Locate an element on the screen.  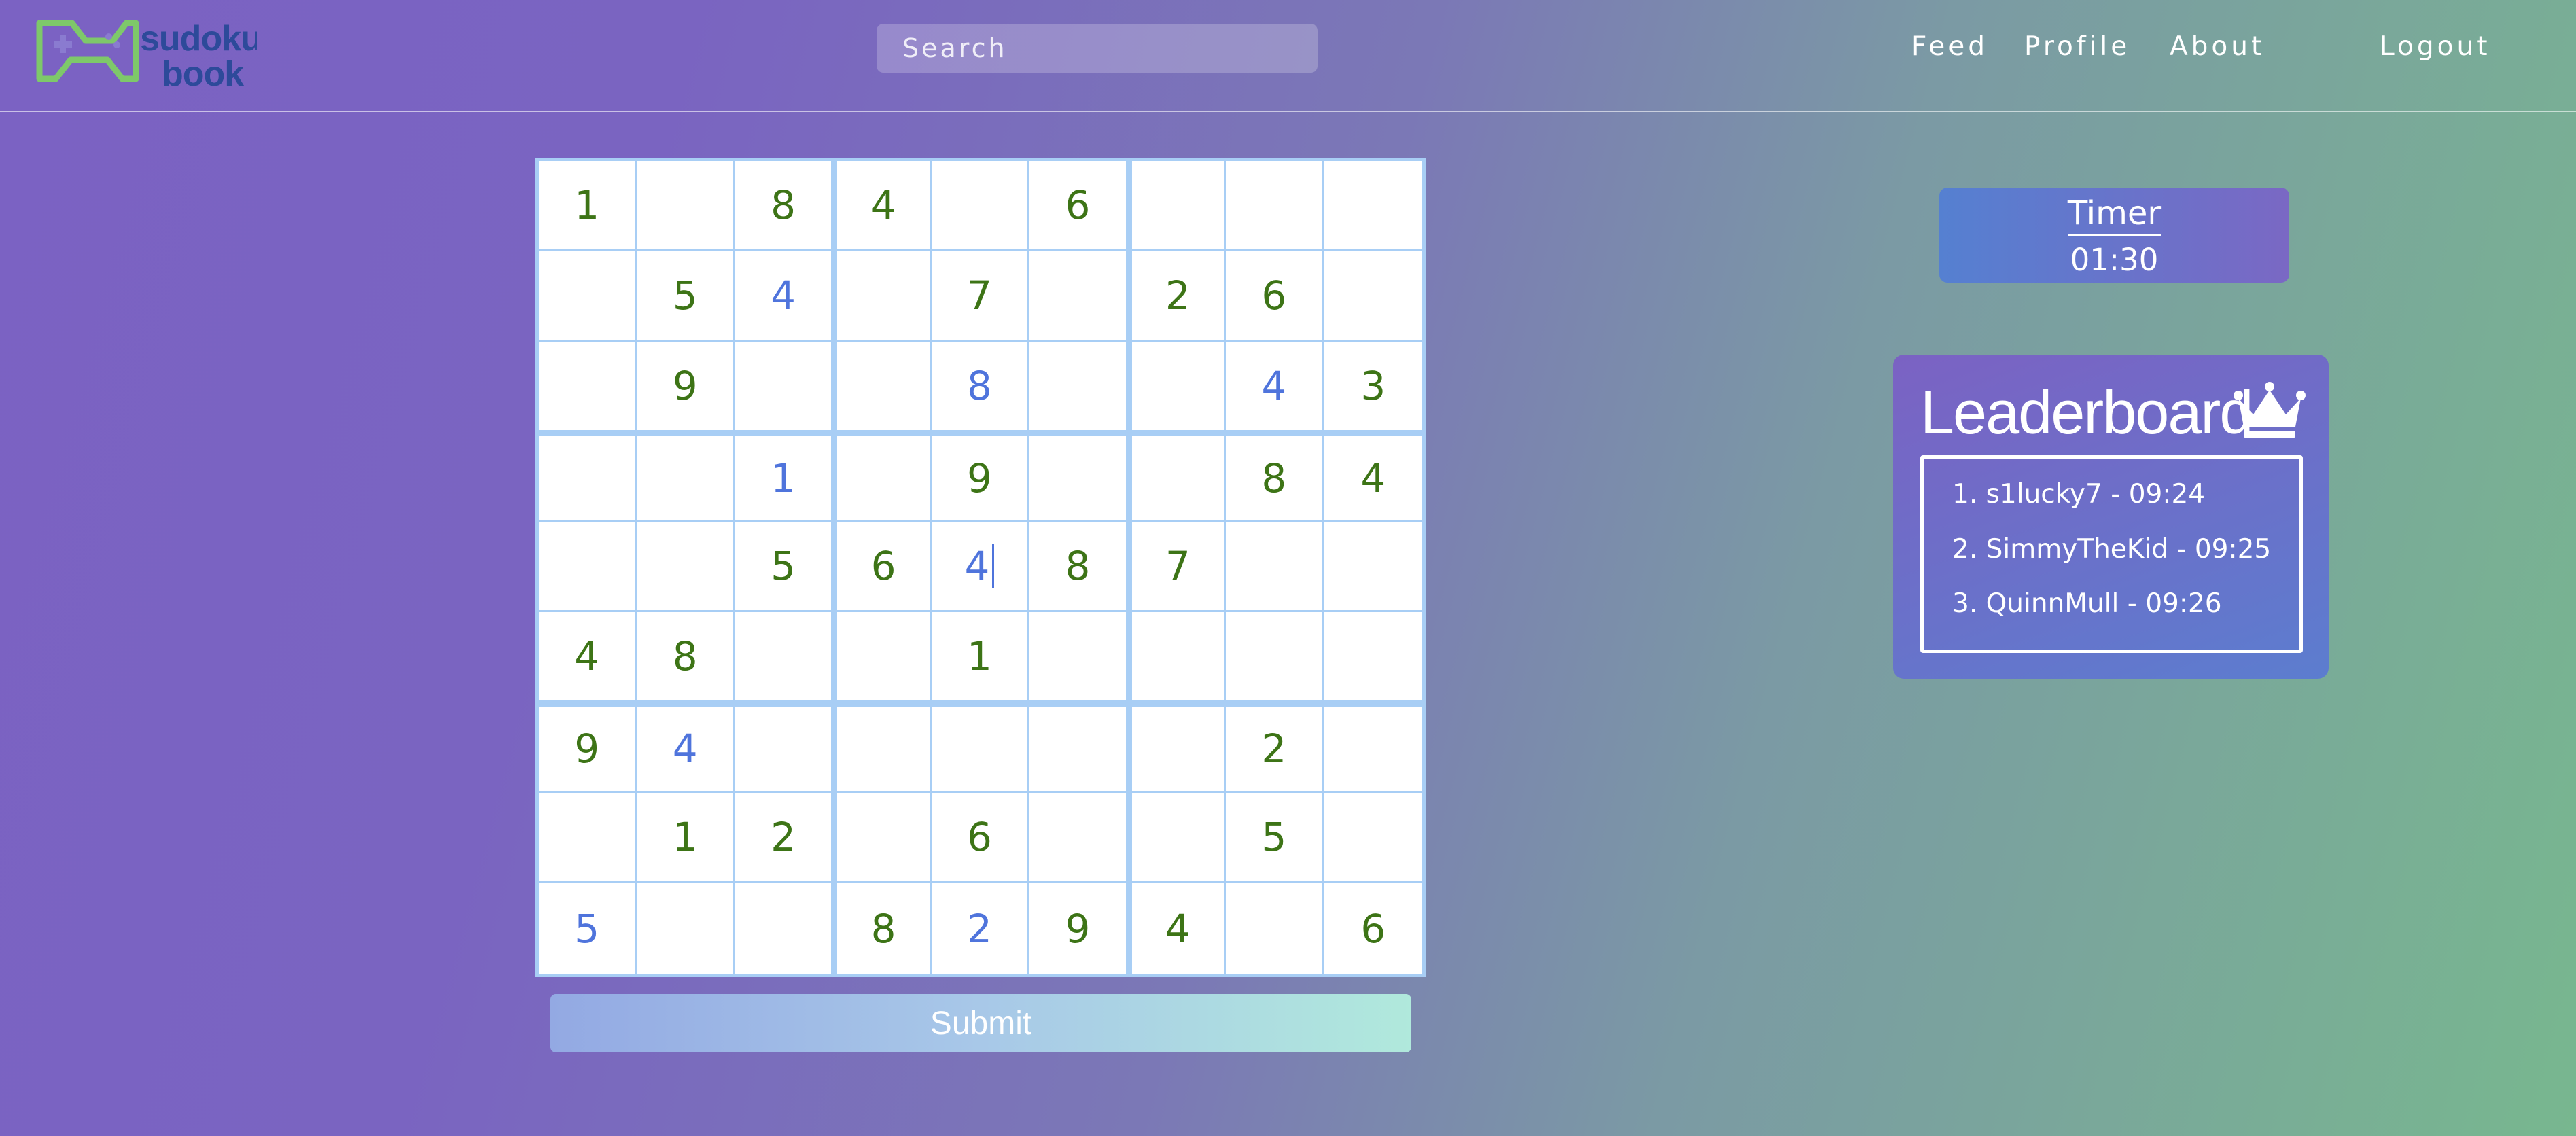
sudoku-cell-r9c3 is located at coordinates (784, 928).